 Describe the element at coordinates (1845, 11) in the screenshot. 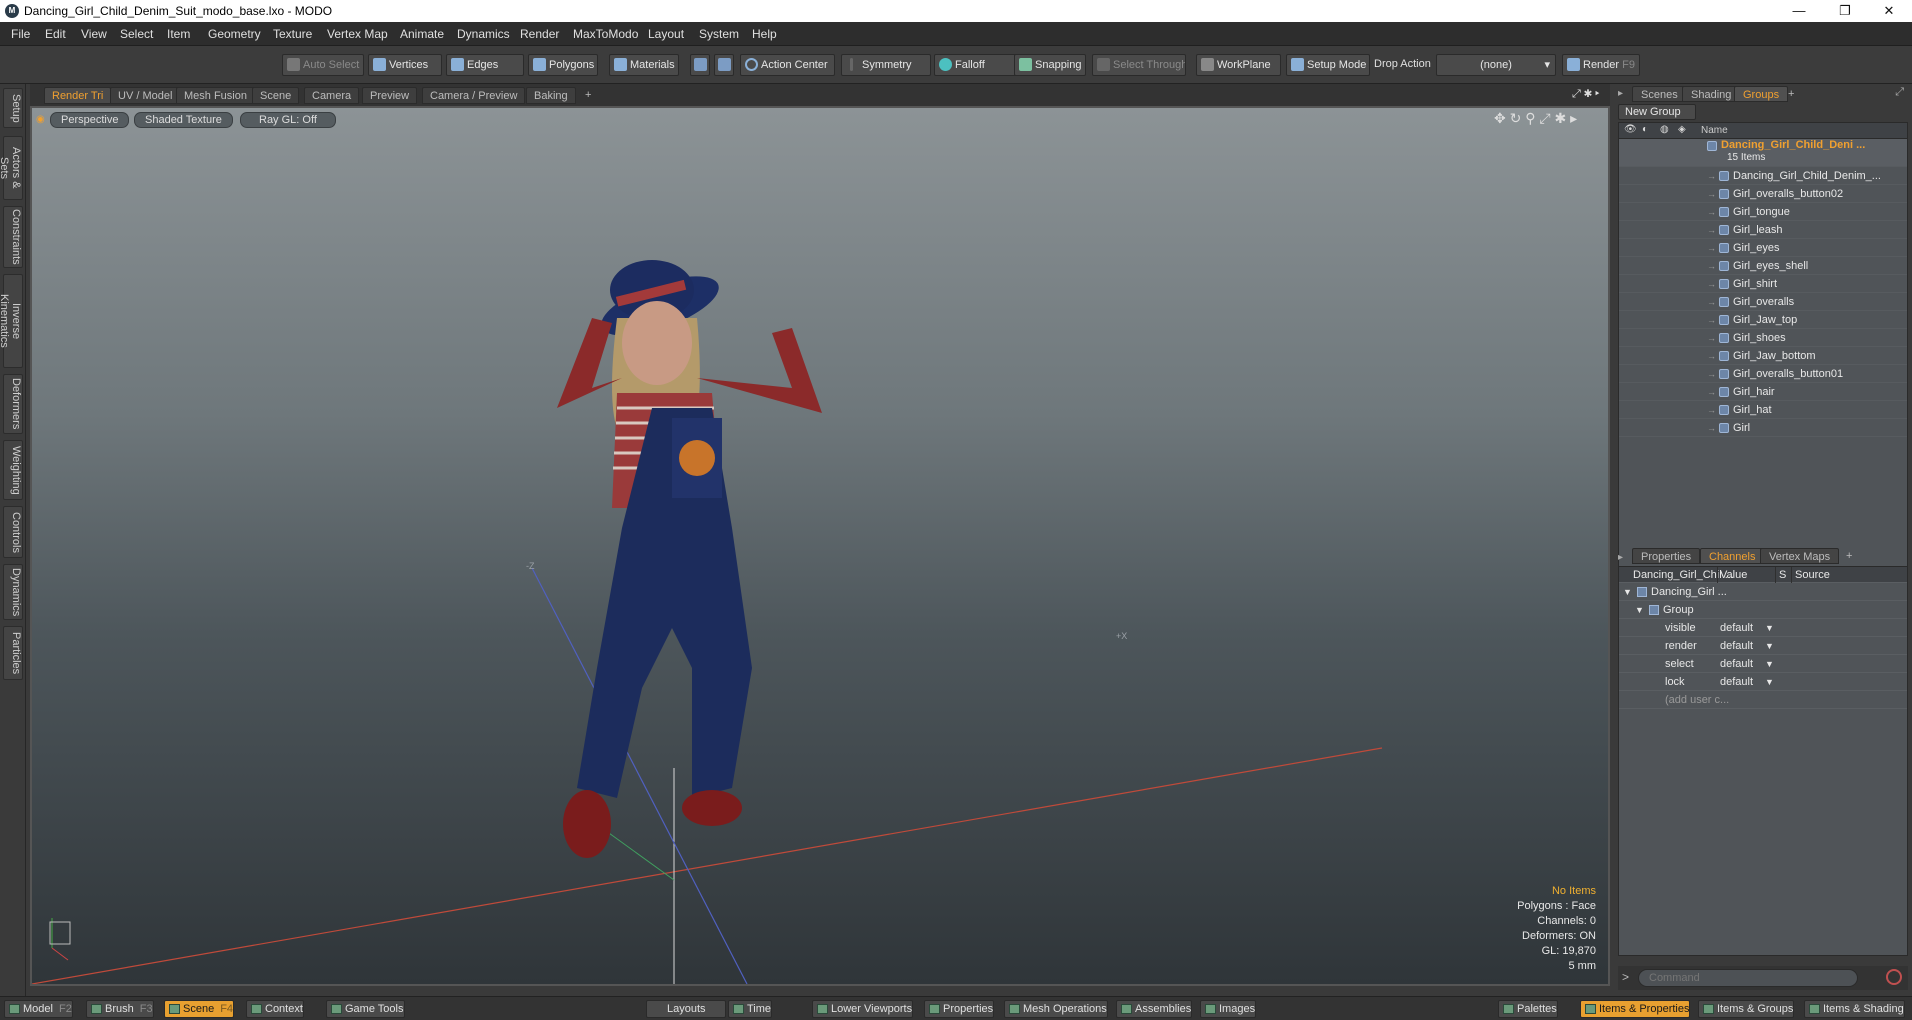

I see `restore-button: ❐` at that location.